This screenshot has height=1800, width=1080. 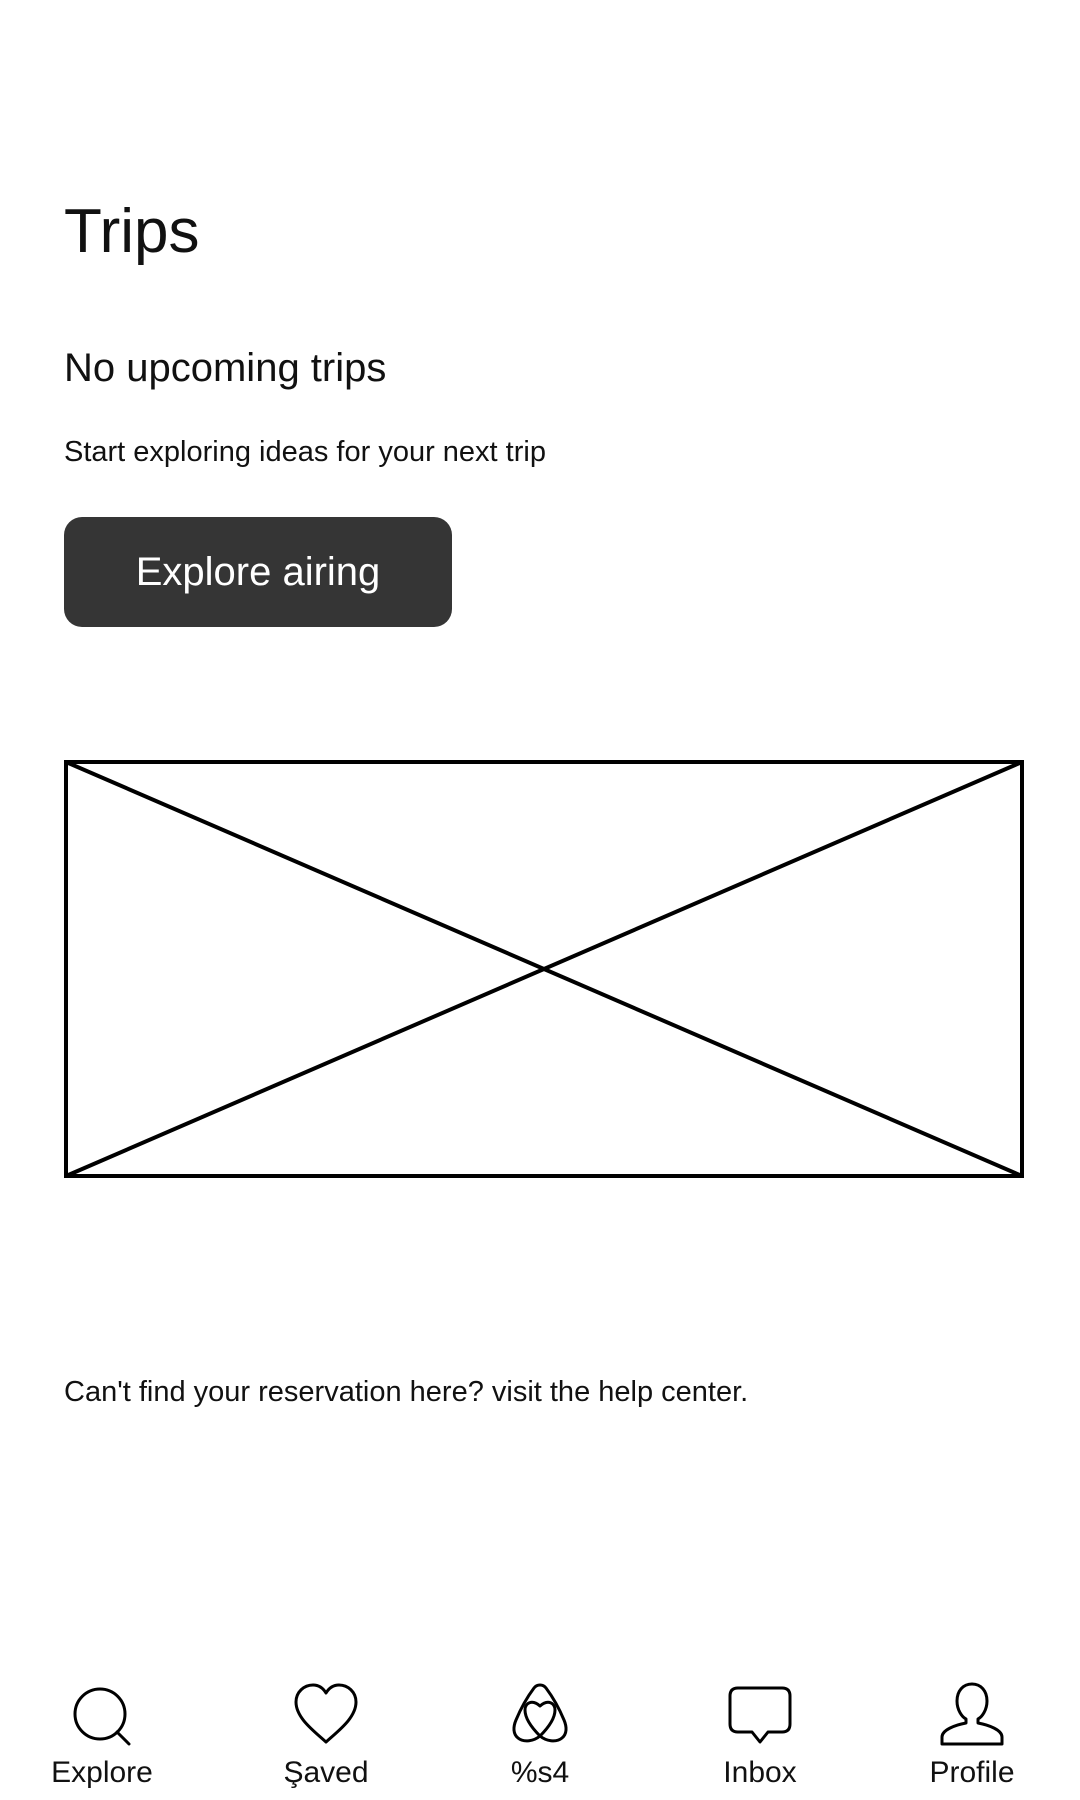 What do you see at coordinates (102, 1716) in the screenshot?
I see `search-icon` at bounding box center [102, 1716].